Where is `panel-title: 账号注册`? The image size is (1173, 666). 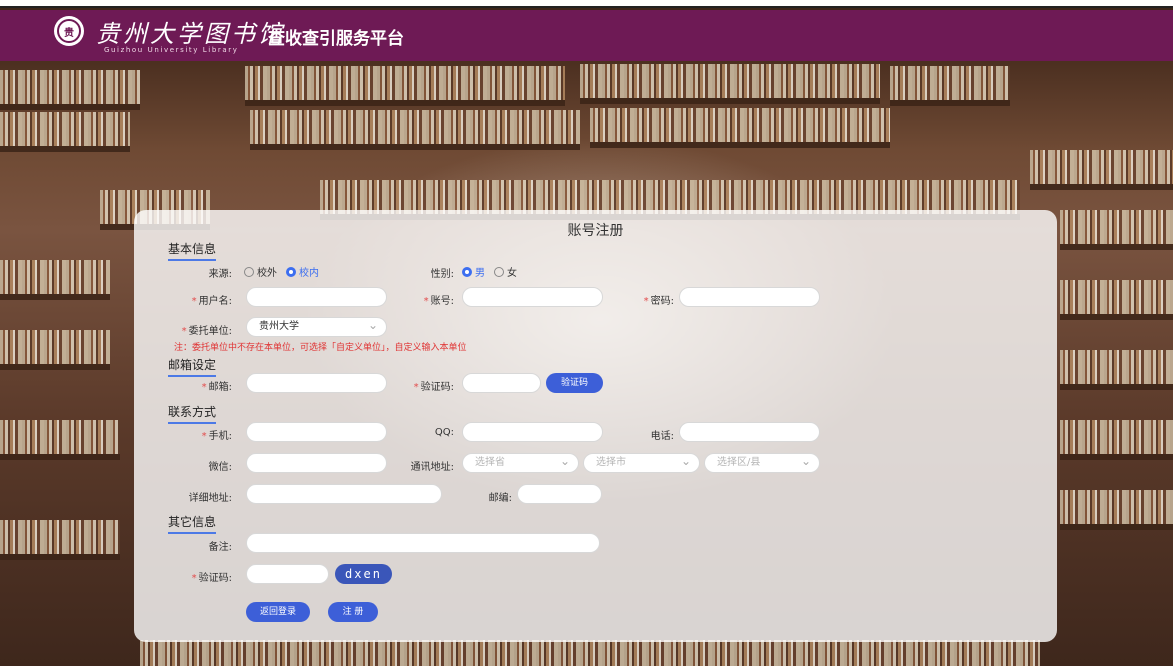 panel-title: 账号注册 is located at coordinates (595, 231).